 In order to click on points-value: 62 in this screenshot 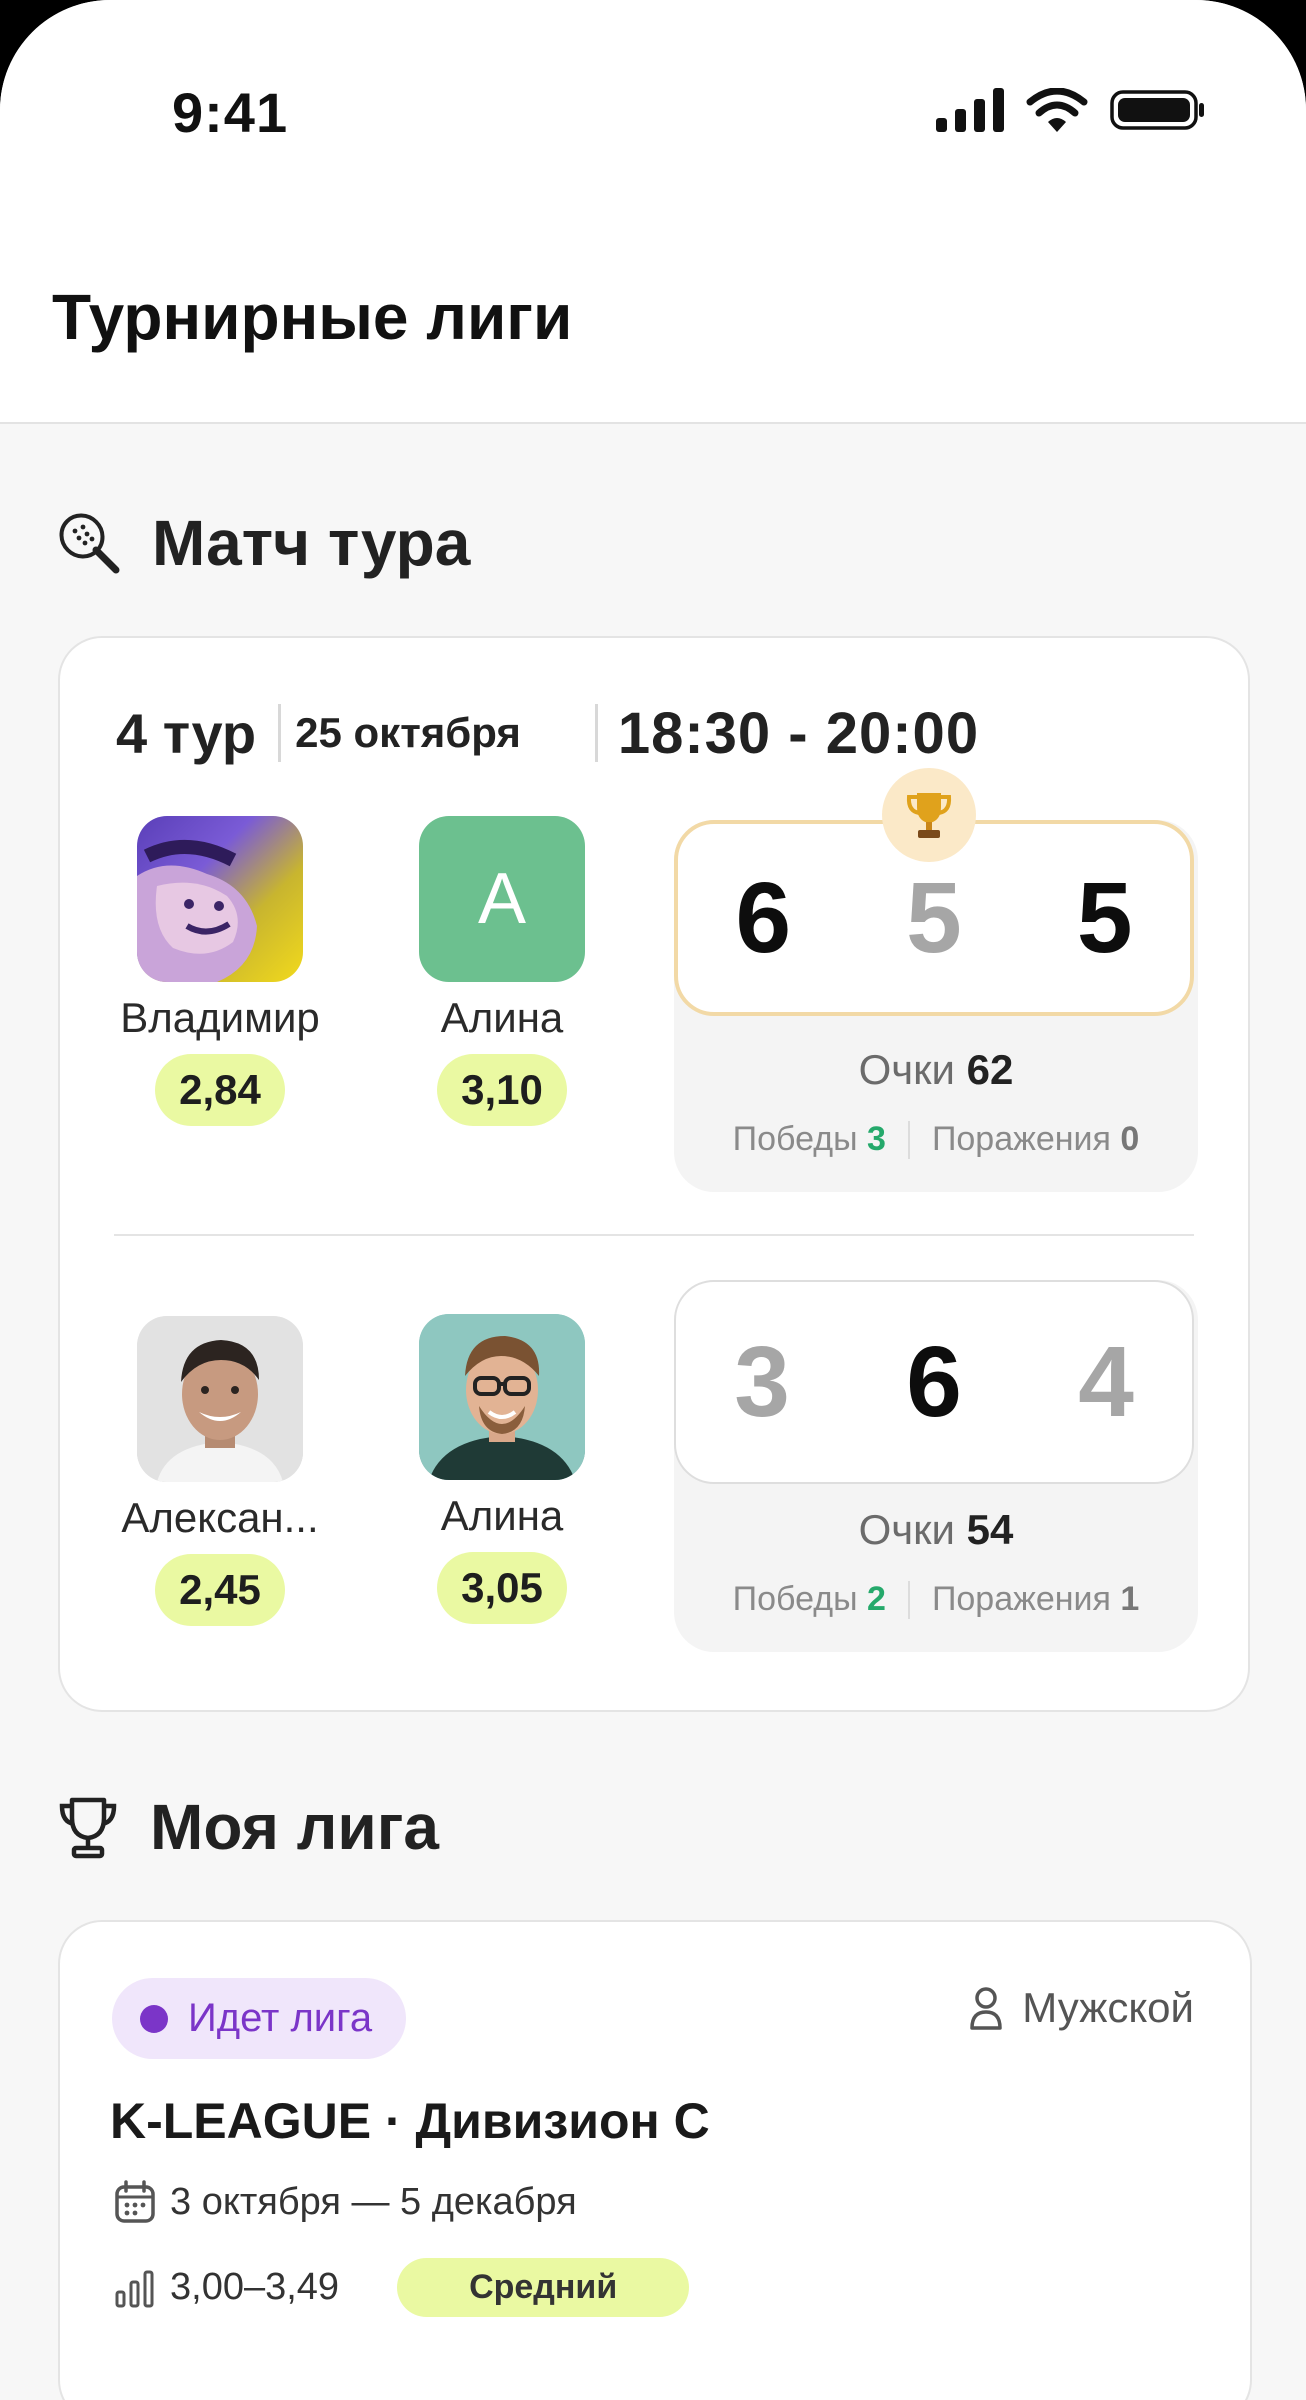, I will do `click(990, 1069)`.